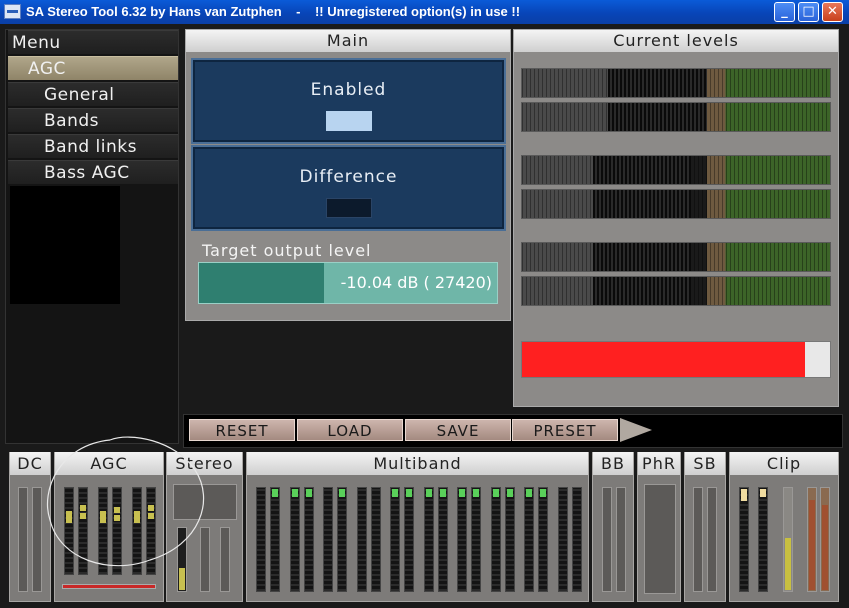 The image size is (849, 608). What do you see at coordinates (349, 121) in the screenshot?
I see `enabled-indicator` at bounding box center [349, 121].